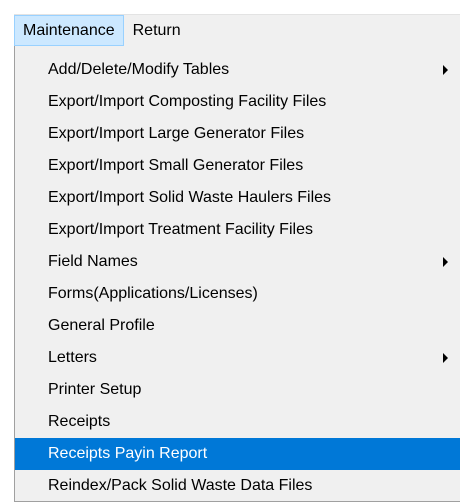 This screenshot has height=502, width=460. Describe the element at coordinates (237, 70) in the screenshot. I see `menu-item-add-delete-modify-tables: Add/Delete/Modify Tables` at that location.